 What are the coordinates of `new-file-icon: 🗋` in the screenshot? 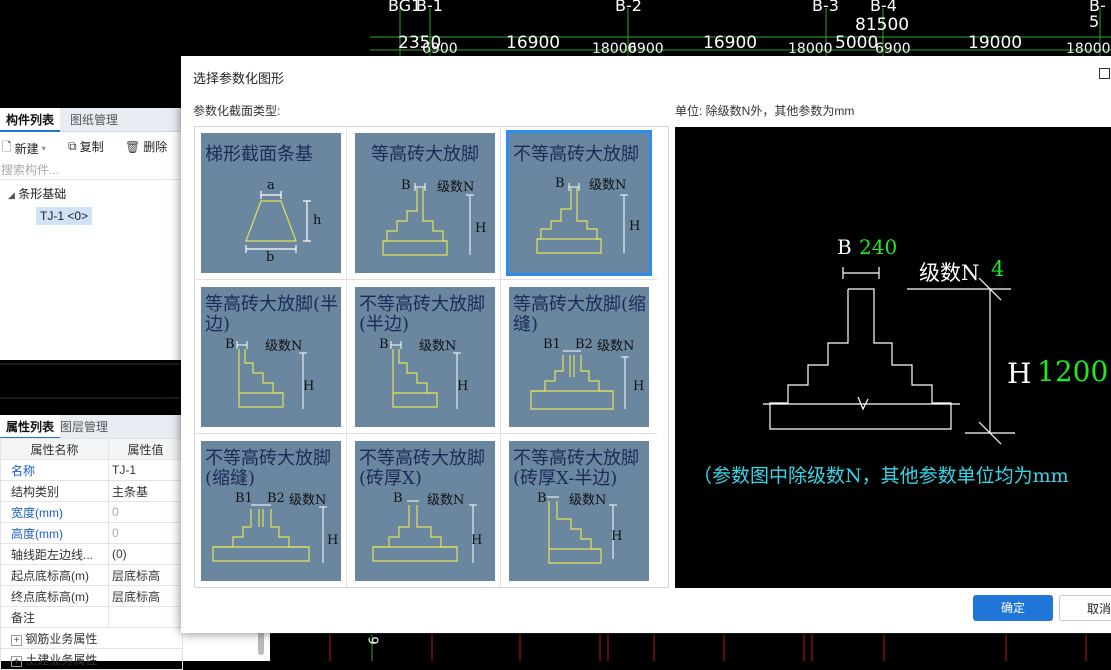 It's located at (7, 147).